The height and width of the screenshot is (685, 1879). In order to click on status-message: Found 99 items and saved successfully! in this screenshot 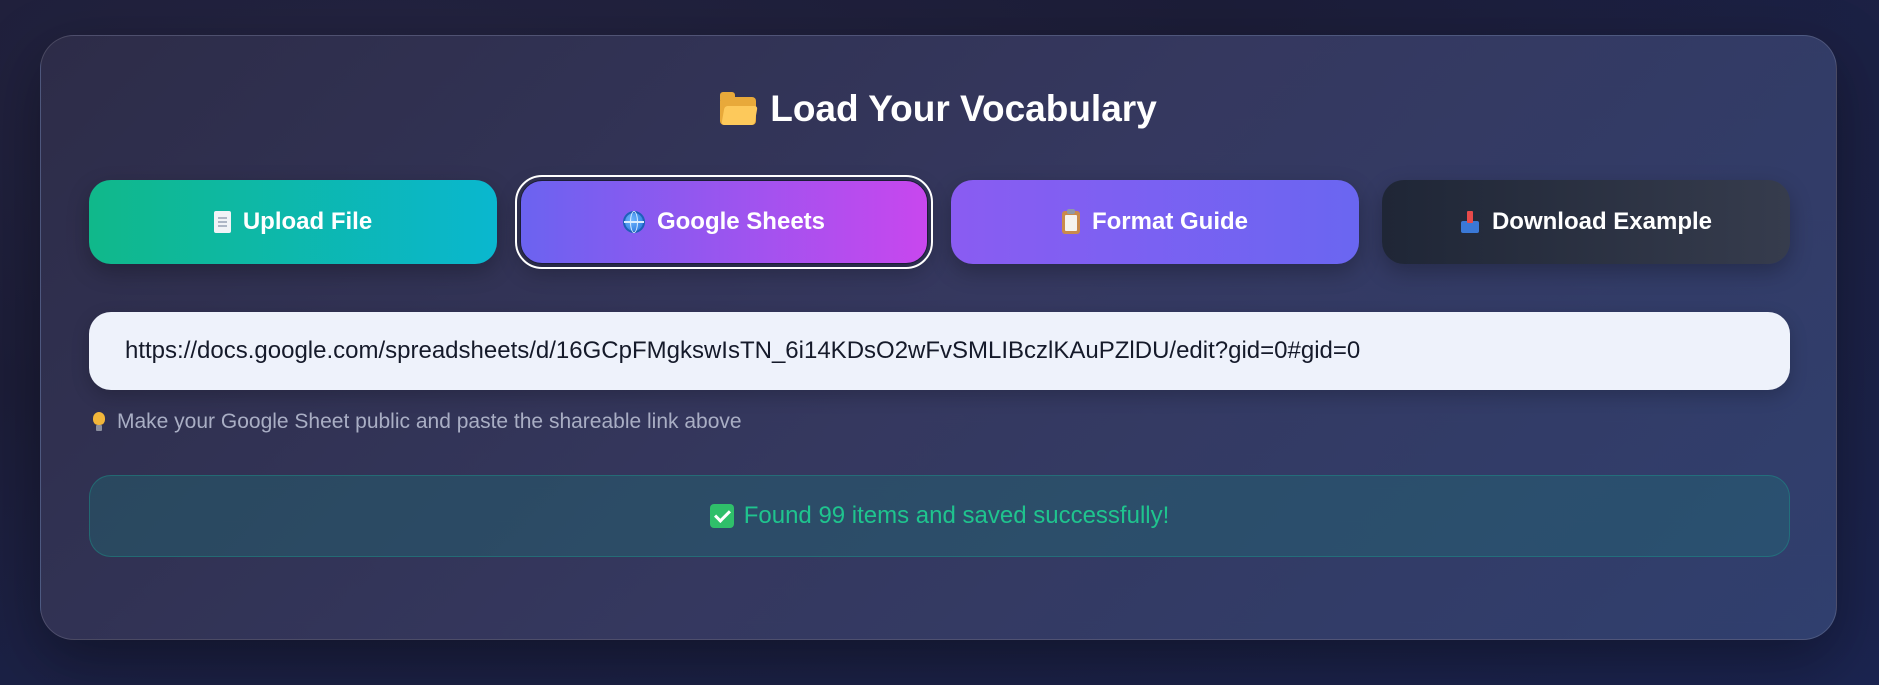, I will do `click(939, 516)`.